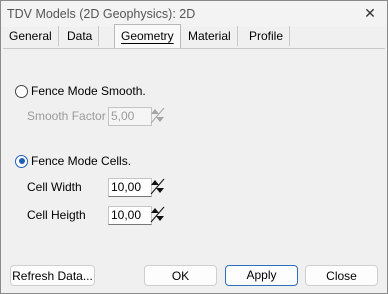 This screenshot has width=388, height=294. What do you see at coordinates (157, 115) in the screenshot?
I see `smooth-factor-spinner-icon` at bounding box center [157, 115].